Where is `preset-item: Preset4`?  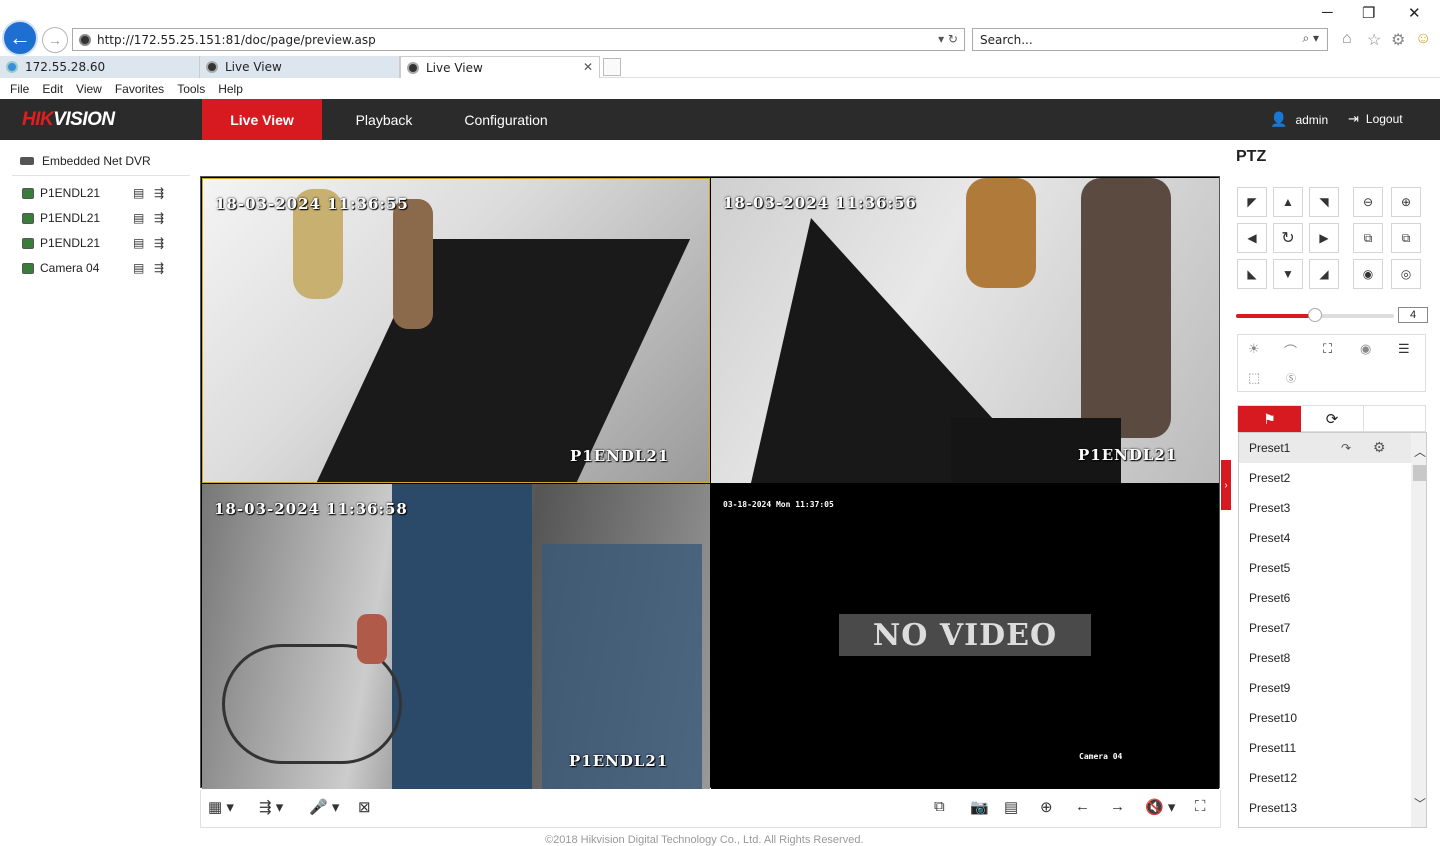 preset-item: Preset4 is located at coordinates (1325, 538).